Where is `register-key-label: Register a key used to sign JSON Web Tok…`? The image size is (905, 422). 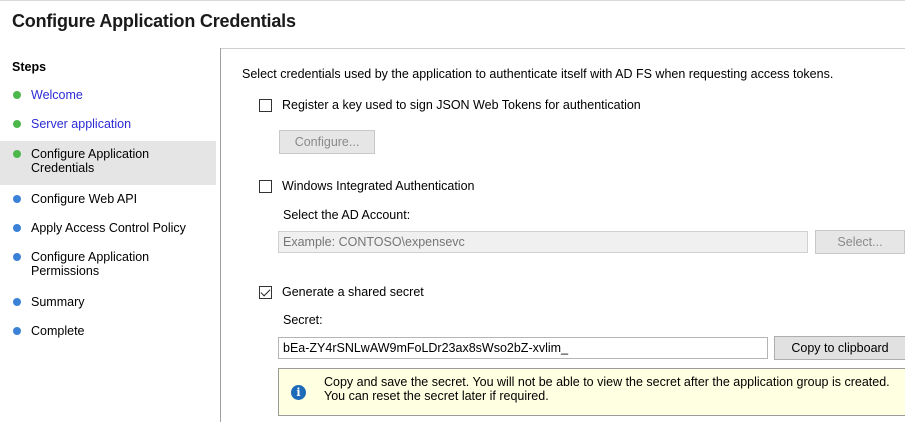 register-key-label: Register a key used to sign JSON Web Tok… is located at coordinates (461, 105).